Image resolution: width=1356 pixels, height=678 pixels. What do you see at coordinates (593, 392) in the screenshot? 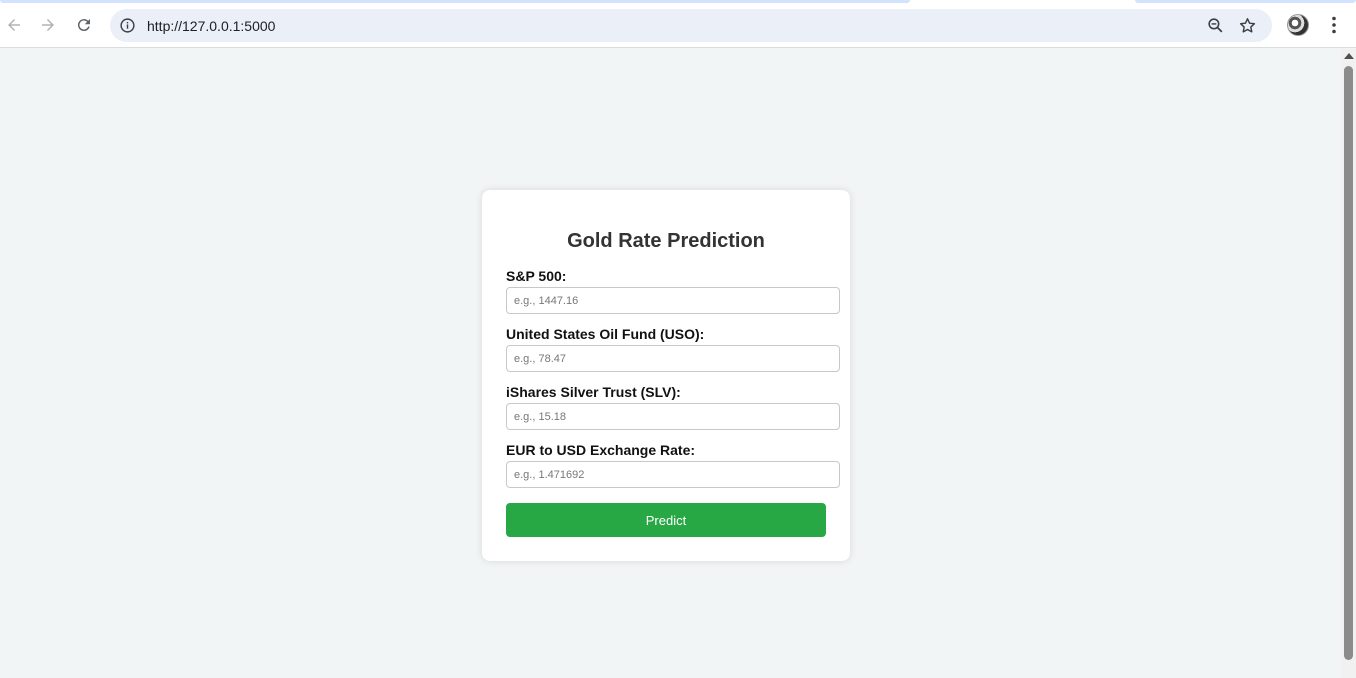
I see `slv-label: iShares Silver Trust (SLV):` at bounding box center [593, 392].